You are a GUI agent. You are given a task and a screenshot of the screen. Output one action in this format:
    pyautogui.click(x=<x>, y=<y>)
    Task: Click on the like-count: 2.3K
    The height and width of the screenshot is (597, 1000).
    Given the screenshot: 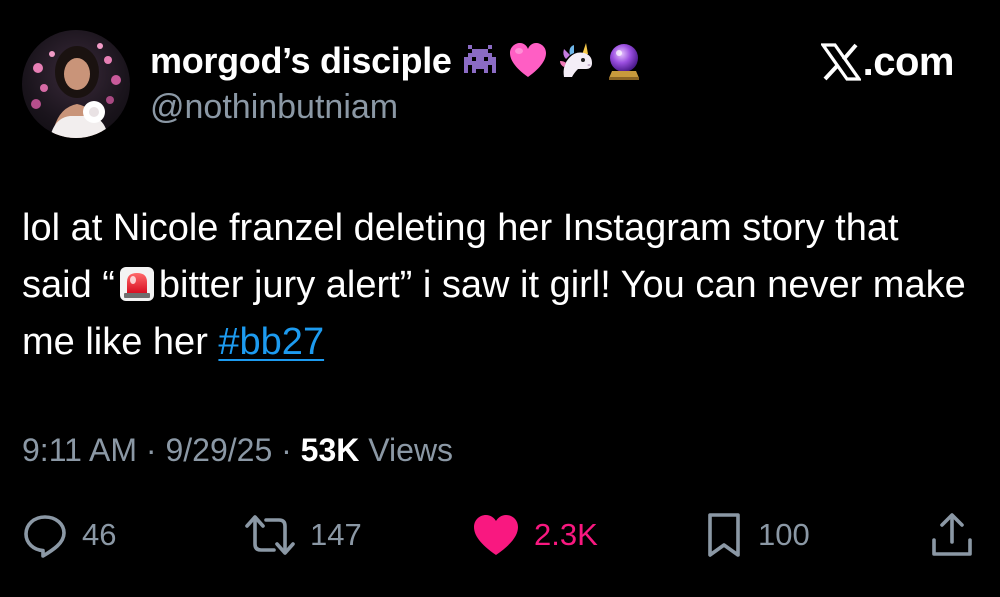 What is the action you would take?
    pyautogui.click(x=566, y=534)
    